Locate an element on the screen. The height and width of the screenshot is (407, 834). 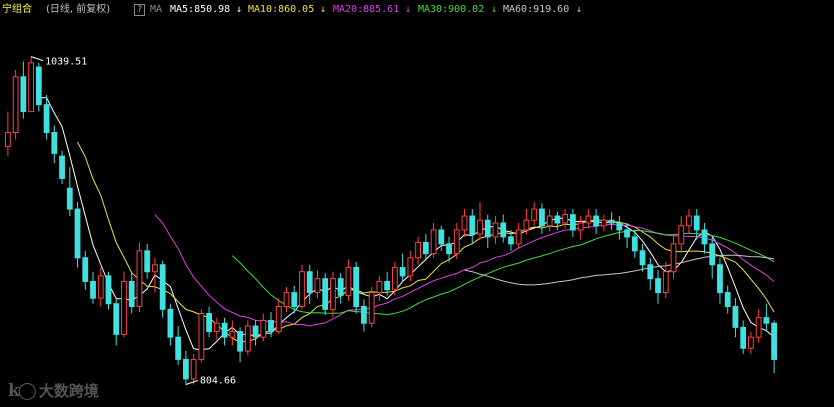
ma5-value: MA5:850.98 is located at coordinates (200, 9).